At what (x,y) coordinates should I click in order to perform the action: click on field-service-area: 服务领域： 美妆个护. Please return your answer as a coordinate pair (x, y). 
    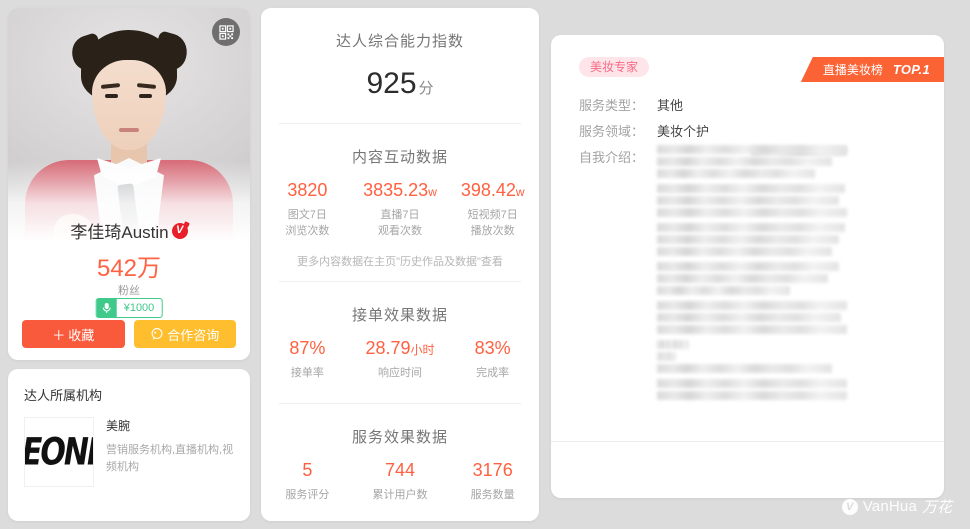
    Looking at the image, I should click on (644, 130).